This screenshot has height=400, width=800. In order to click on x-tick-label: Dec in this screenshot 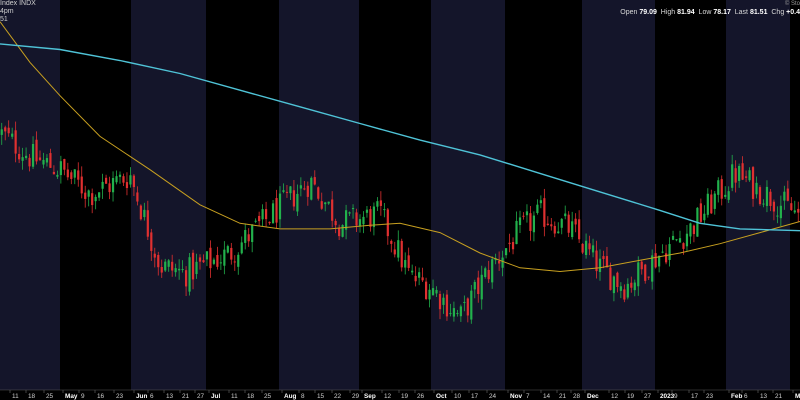, I will do `click(593, 396)`.